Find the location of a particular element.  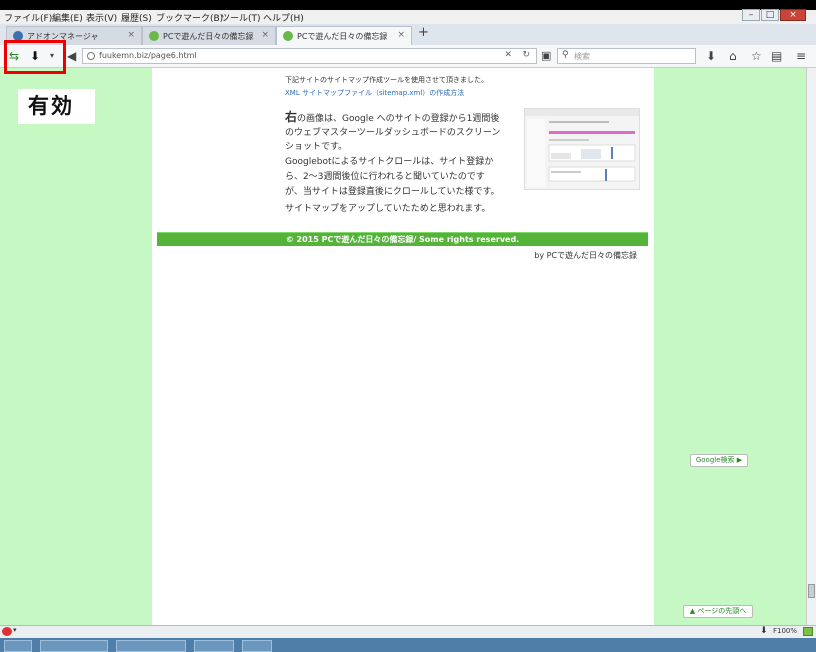

highlight-box is located at coordinates (35, 57).